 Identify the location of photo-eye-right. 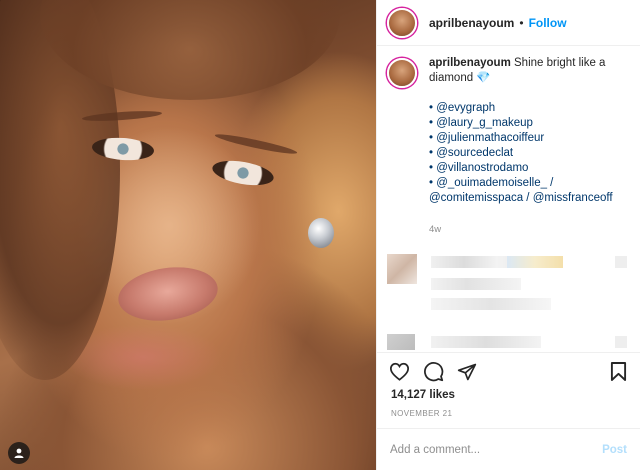
(243, 173).